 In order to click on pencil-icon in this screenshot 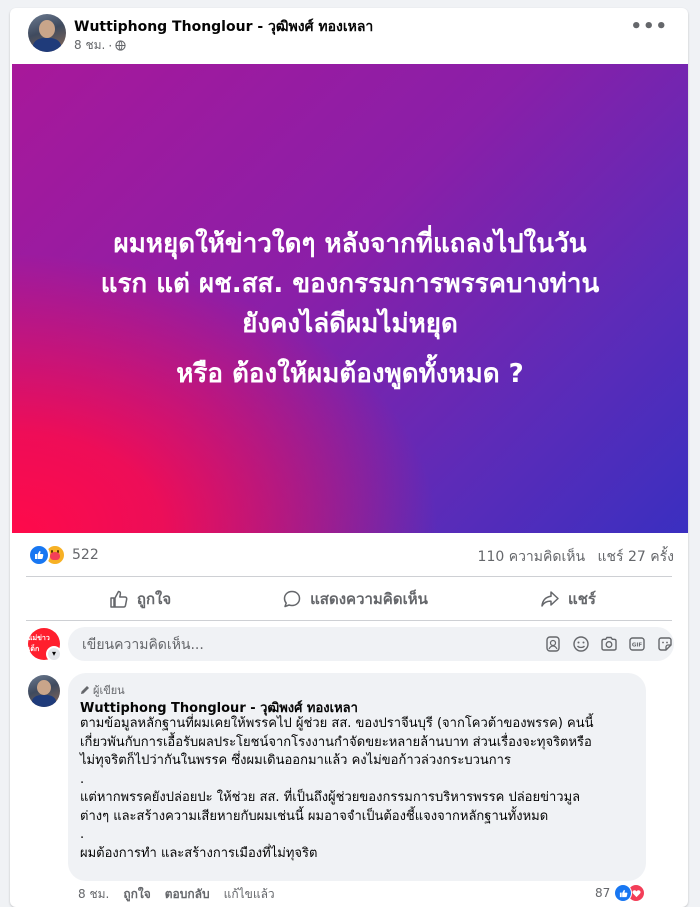, I will do `click(85, 690)`.